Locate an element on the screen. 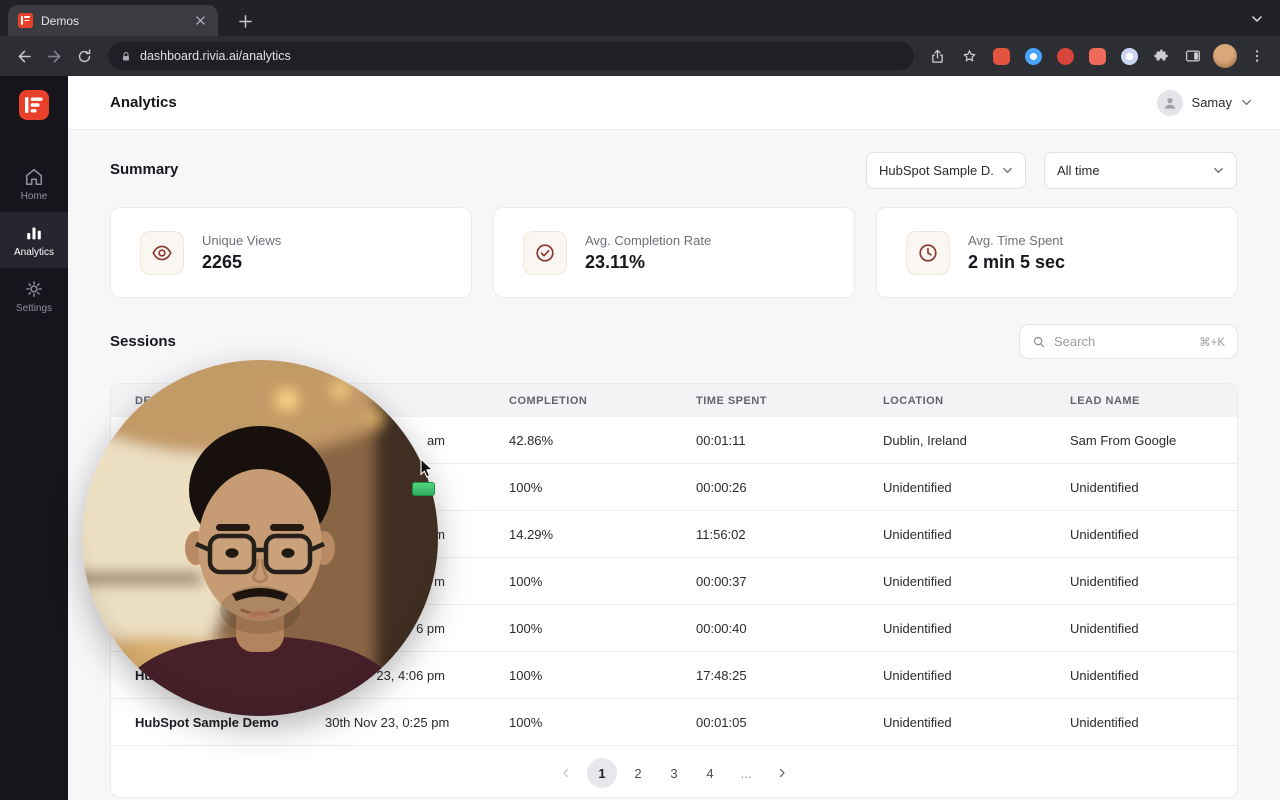 The image size is (1280, 800). cell-time-spent: 00:00:40 is located at coordinates (721, 628).